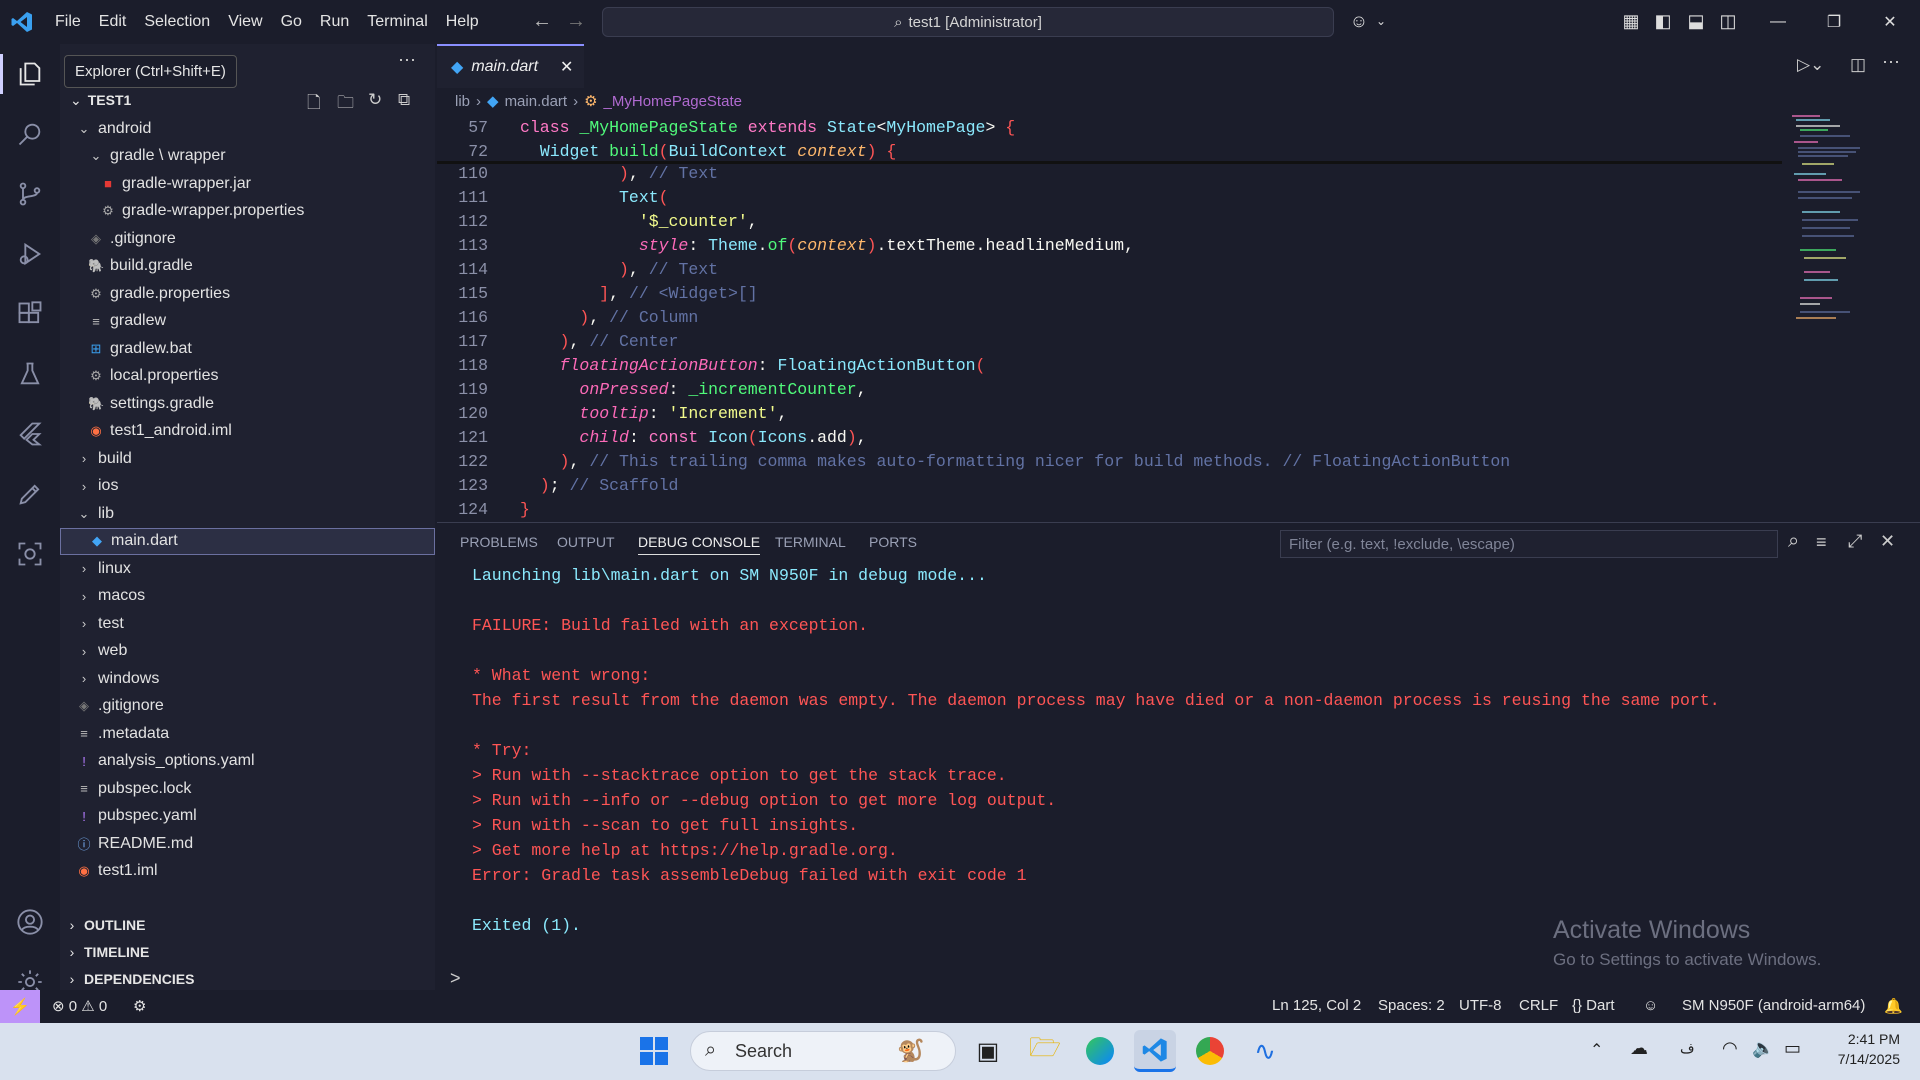 Image resolution: width=1920 pixels, height=1080 pixels. Describe the element at coordinates (823, 1051) in the screenshot. I see `taskbar-search: ⌕ Search 🐒` at that location.